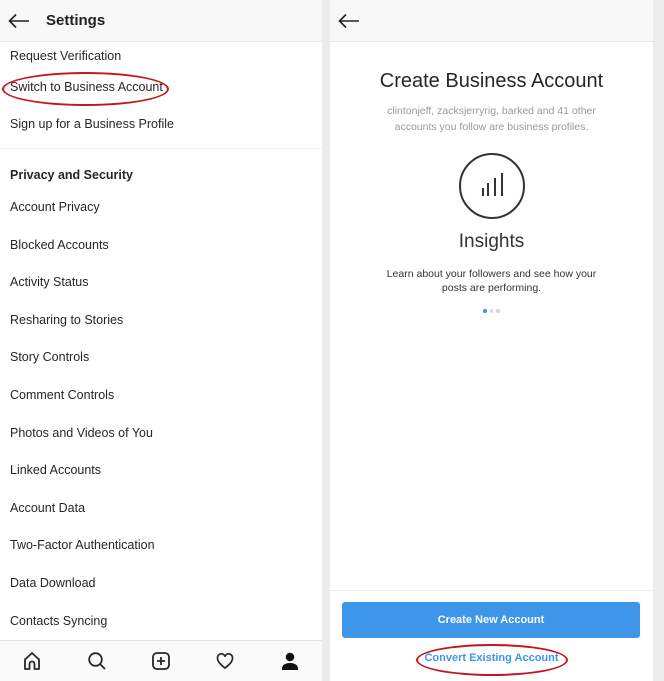  I want to click on section-heading-privacy: Privacy and Security, so click(71, 175).